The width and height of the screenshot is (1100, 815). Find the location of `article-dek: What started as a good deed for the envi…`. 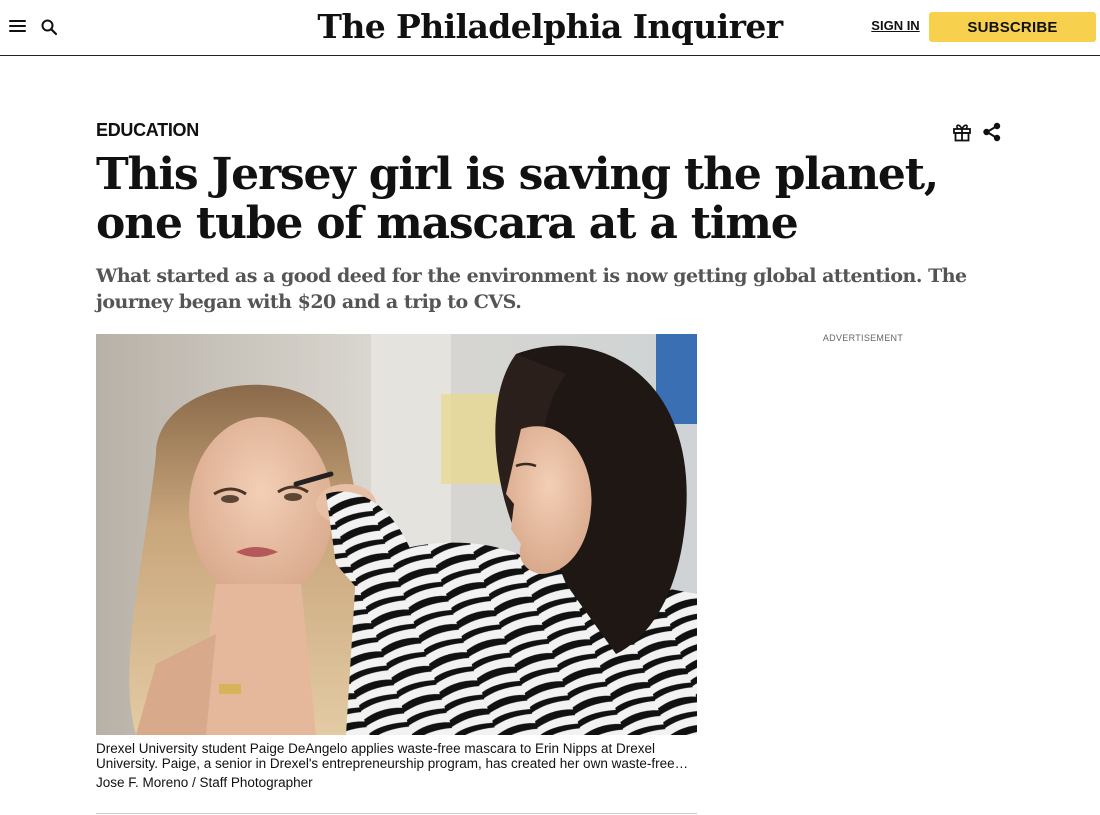

article-dek: What started as a good deed for the envi… is located at coordinates (531, 289).